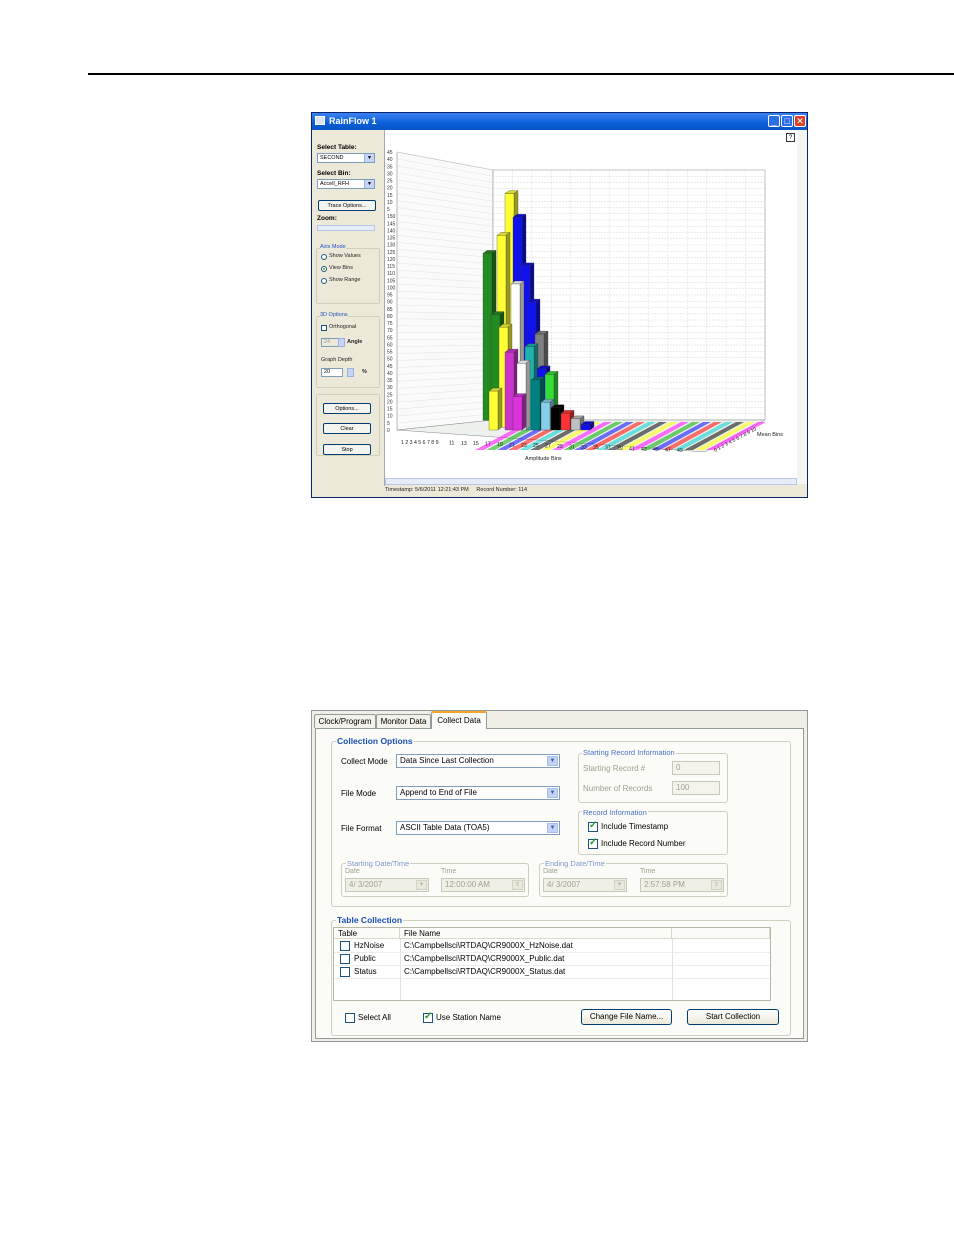 This screenshot has height=1235, width=954. I want to click on clear-button: Clear, so click(347, 428).